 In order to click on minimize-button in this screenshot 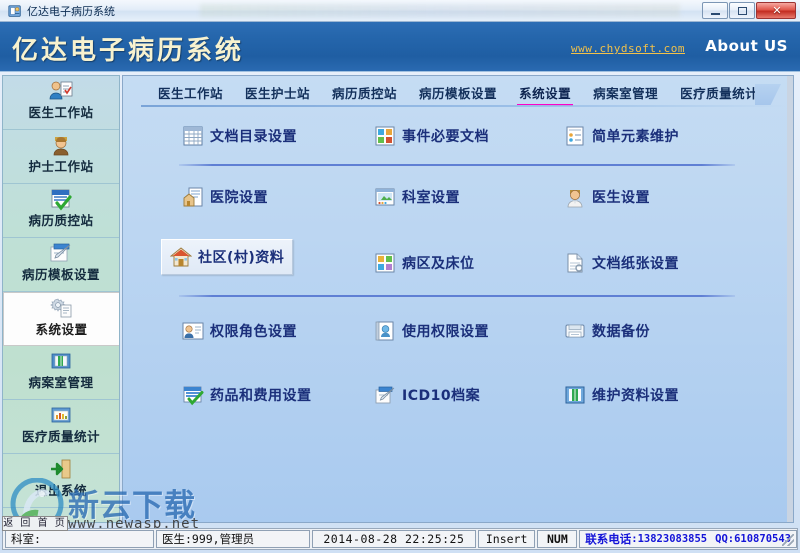, I will do `click(715, 10)`.